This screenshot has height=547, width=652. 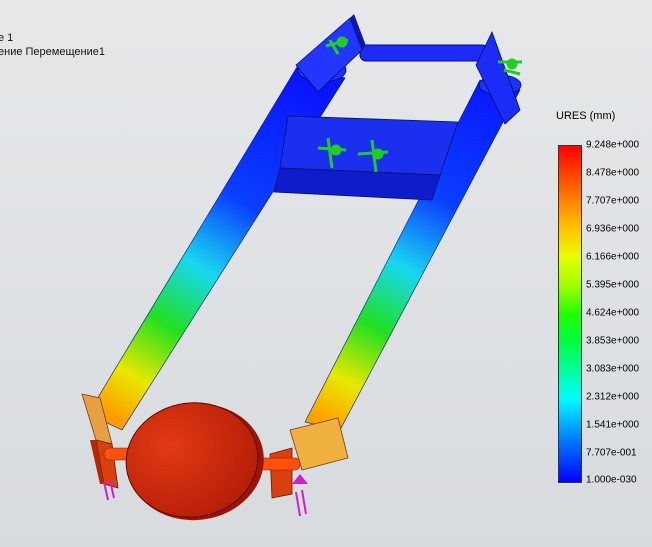 What do you see at coordinates (613, 145) in the screenshot?
I see `legend-tick: 9.248e+000` at bounding box center [613, 145].